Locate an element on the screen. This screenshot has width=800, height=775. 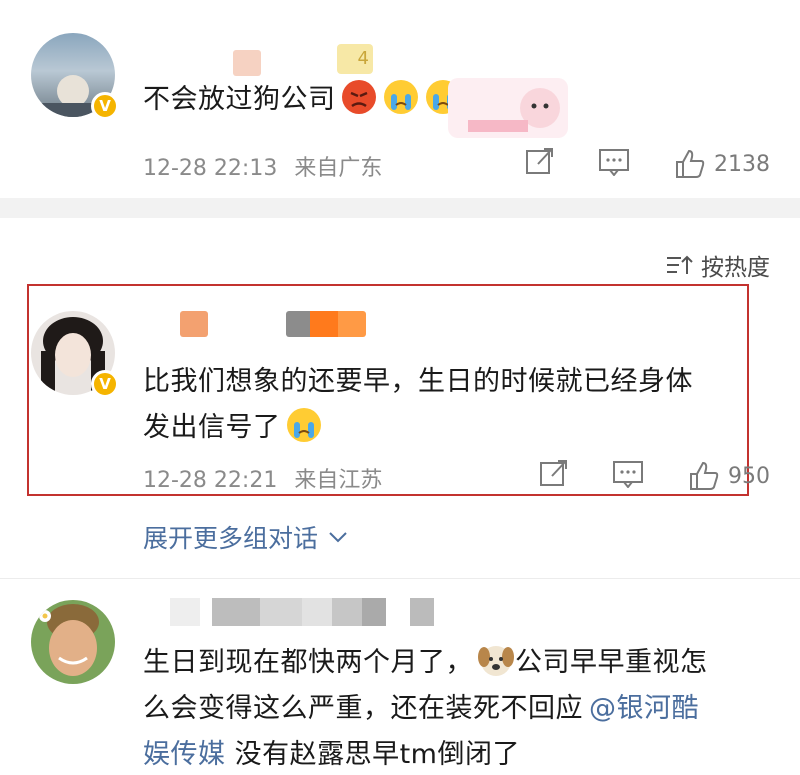
chevron-down-icon is located at coordinates (338, 537).